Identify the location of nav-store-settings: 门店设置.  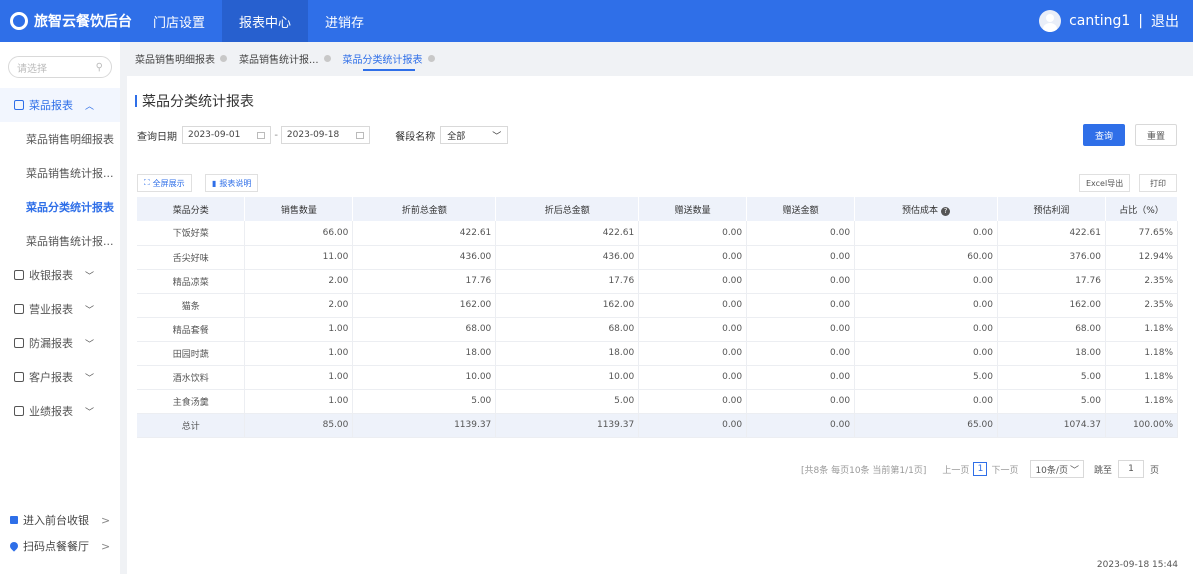
(179, 21).